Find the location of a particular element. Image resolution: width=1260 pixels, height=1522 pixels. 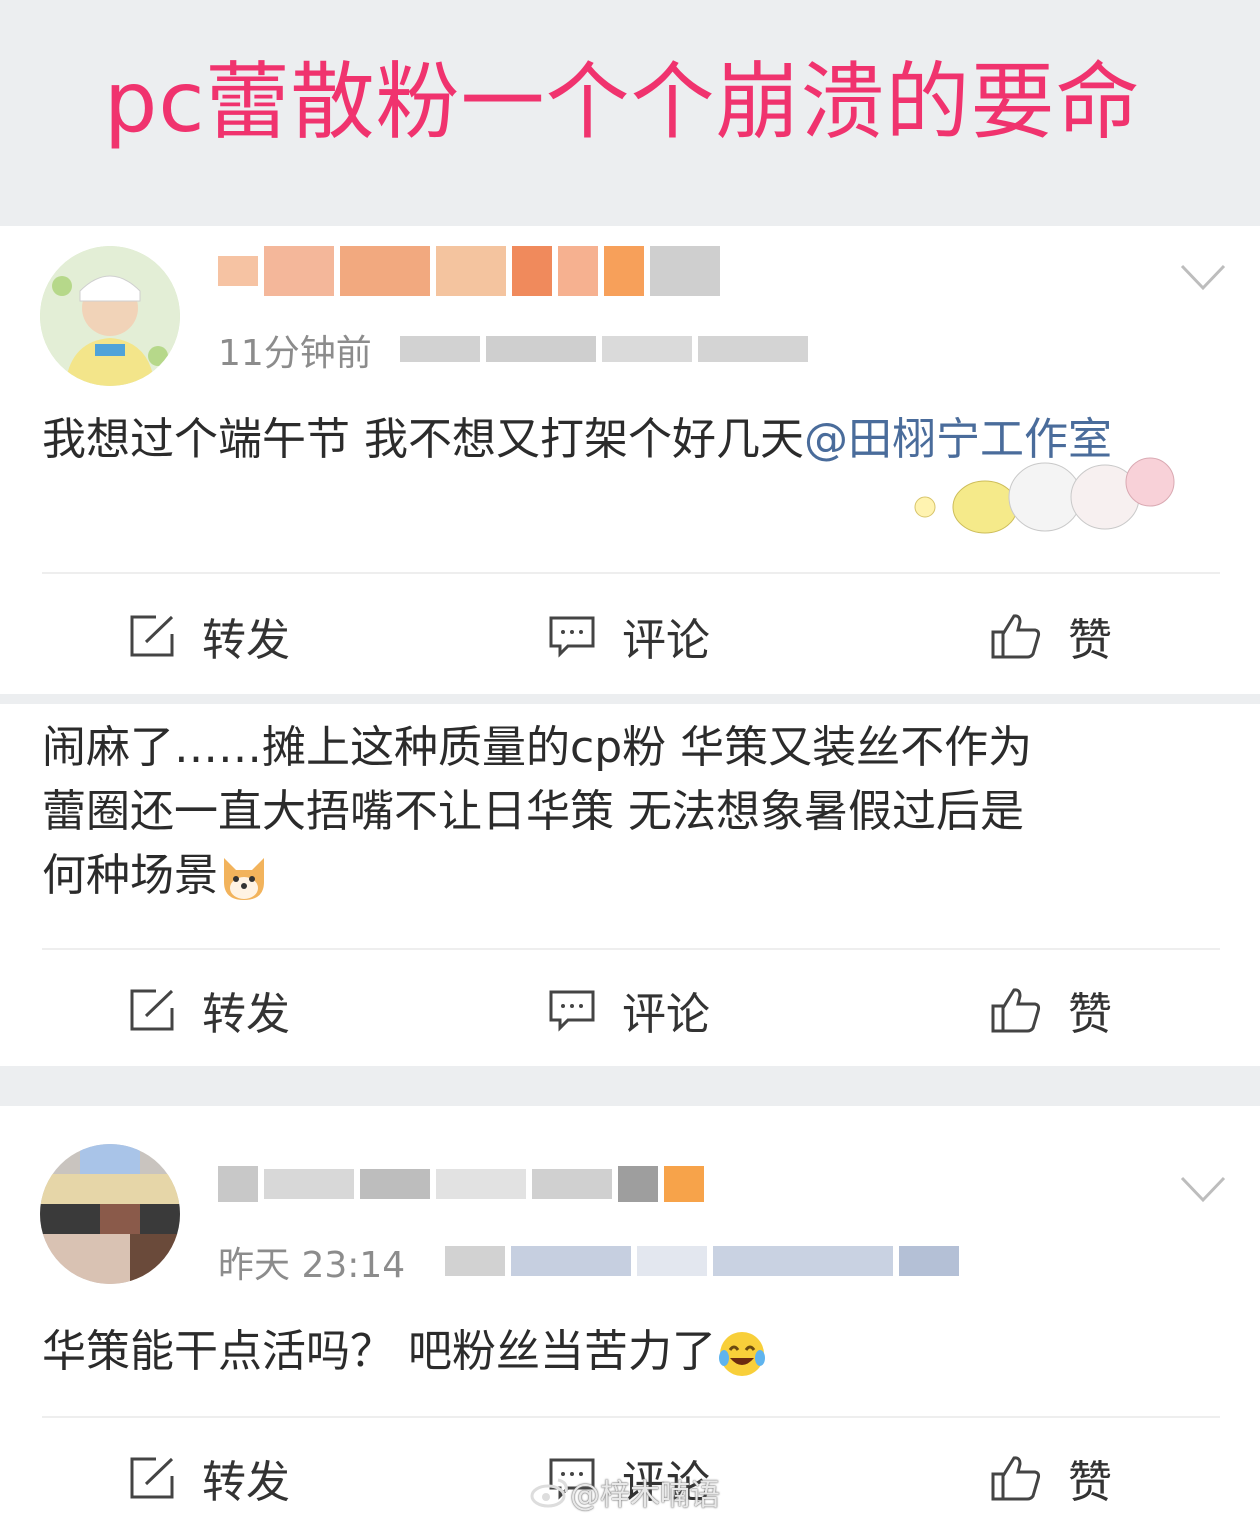

tears-of-joy-emoji-icon is located at coordinates (742, 1354).